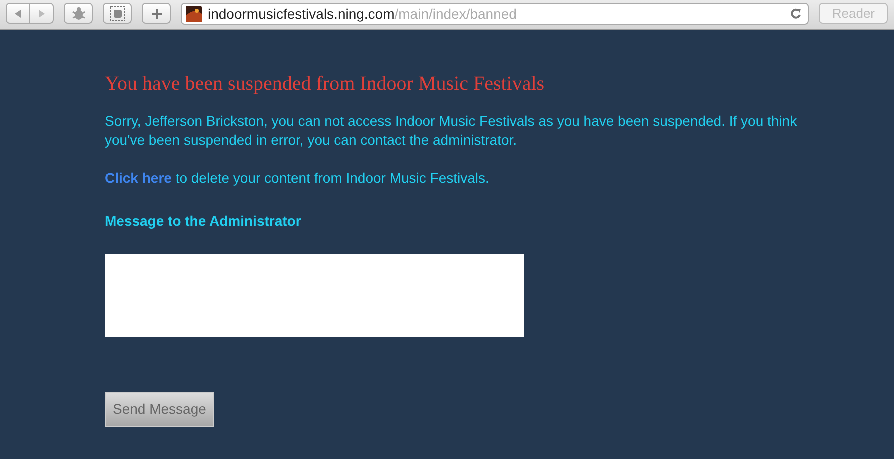 The image size is (894, 459). I want to click on url-text: indoormusicfestivals.ning.com/main/index/banned, so click(363, 14).